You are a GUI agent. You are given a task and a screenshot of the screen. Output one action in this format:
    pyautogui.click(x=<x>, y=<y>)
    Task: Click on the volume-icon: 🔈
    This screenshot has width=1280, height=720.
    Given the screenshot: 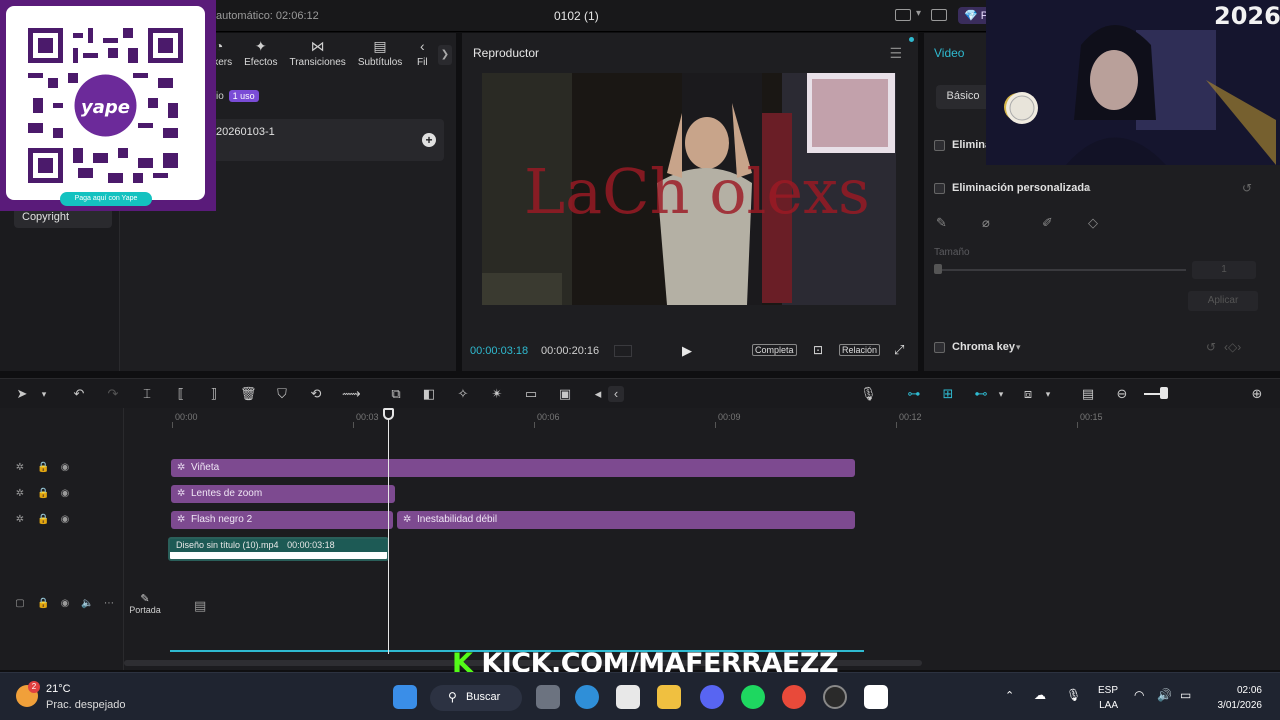 What is the action you would take?
    pyautogui.click(x=87, y=604)
    